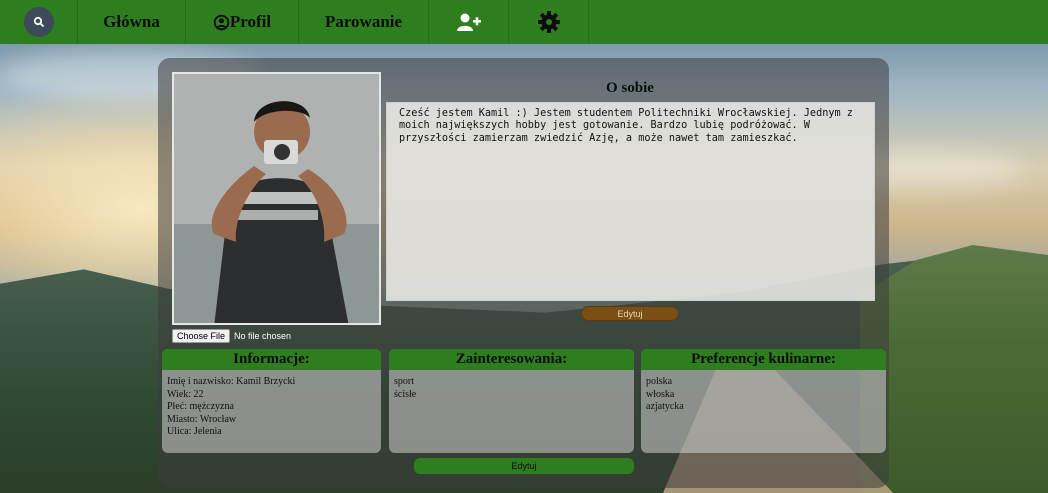  Describe the element at coordinates (201, 336) in the screenshot. I see `choose-file-button: Choose File` at that location.